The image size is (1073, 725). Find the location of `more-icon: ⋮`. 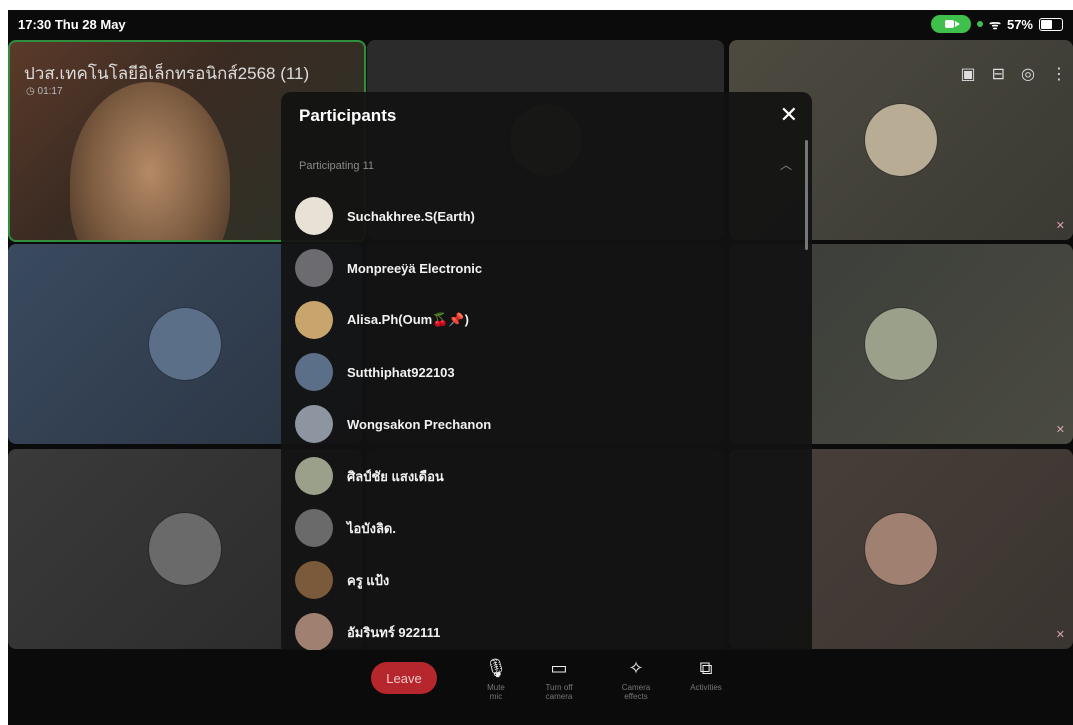

more-icon: ⋮ is located at coordinates (1059, 74).